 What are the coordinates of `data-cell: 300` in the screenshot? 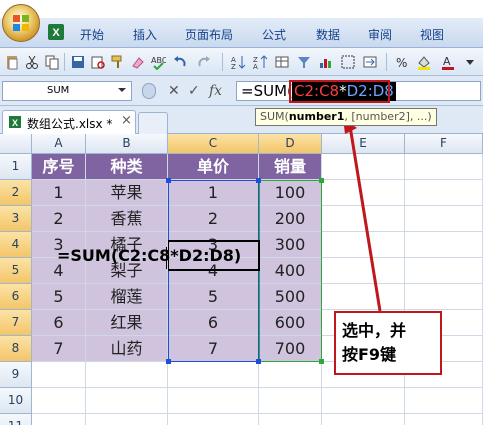 It's located at (290, 245).